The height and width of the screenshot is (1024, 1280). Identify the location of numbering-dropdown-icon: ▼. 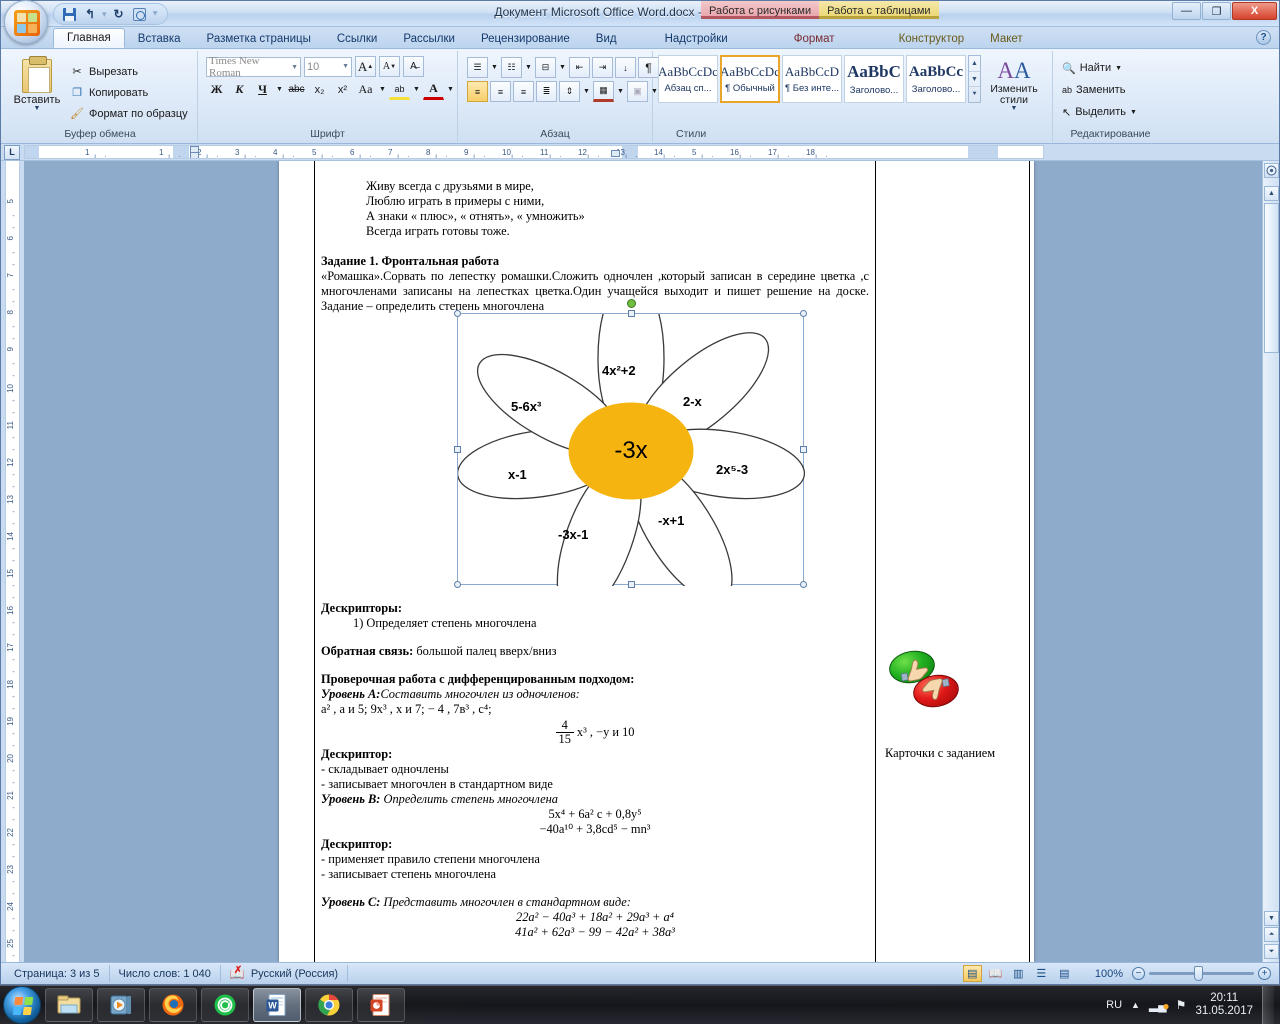
(528, 67).